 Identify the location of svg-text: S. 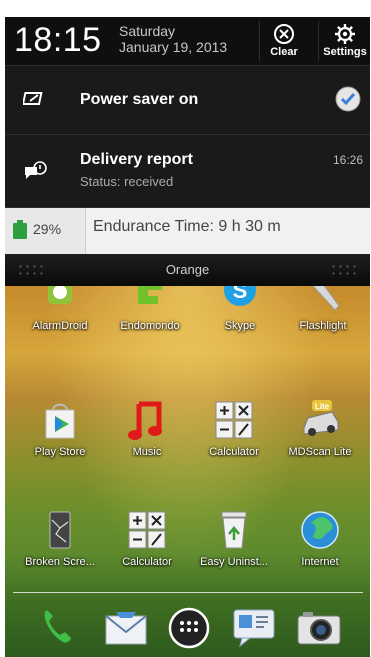
(240, 294).